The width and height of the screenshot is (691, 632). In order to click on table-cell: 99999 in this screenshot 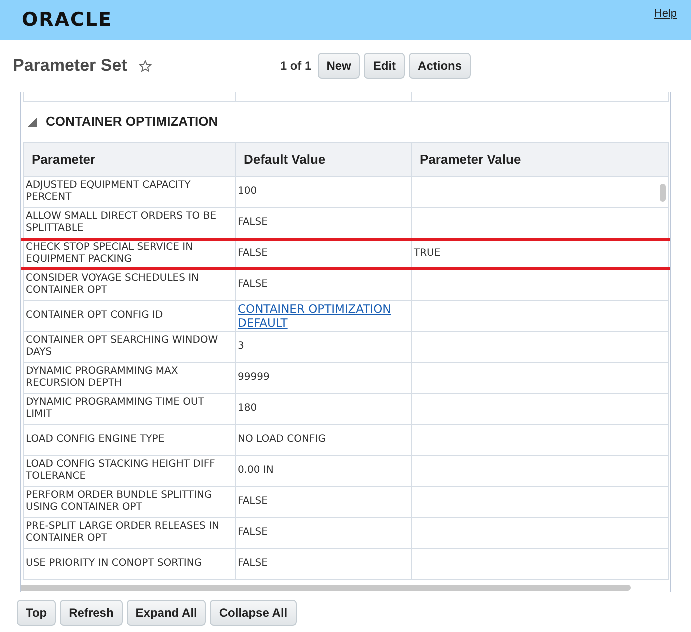, I will do `click(324, 378)`.